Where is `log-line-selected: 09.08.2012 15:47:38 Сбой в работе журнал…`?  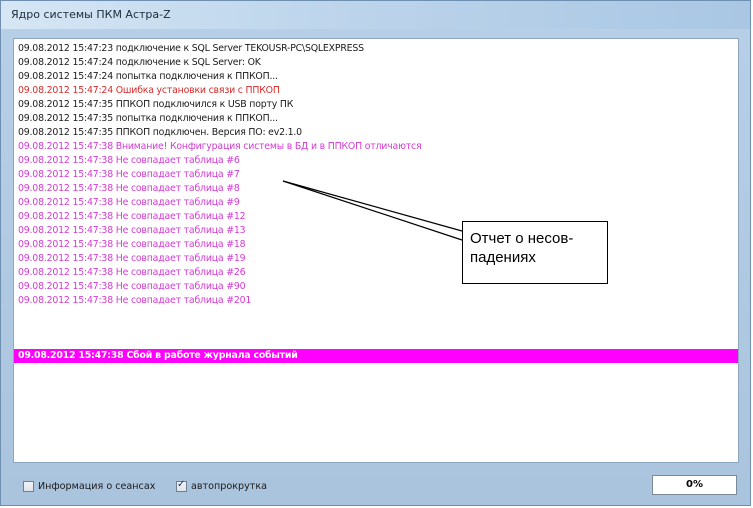
log-line-selected: 09.08.2012 15:47:38 Сбой в работе журнал… is located at coordinates (376, 356).